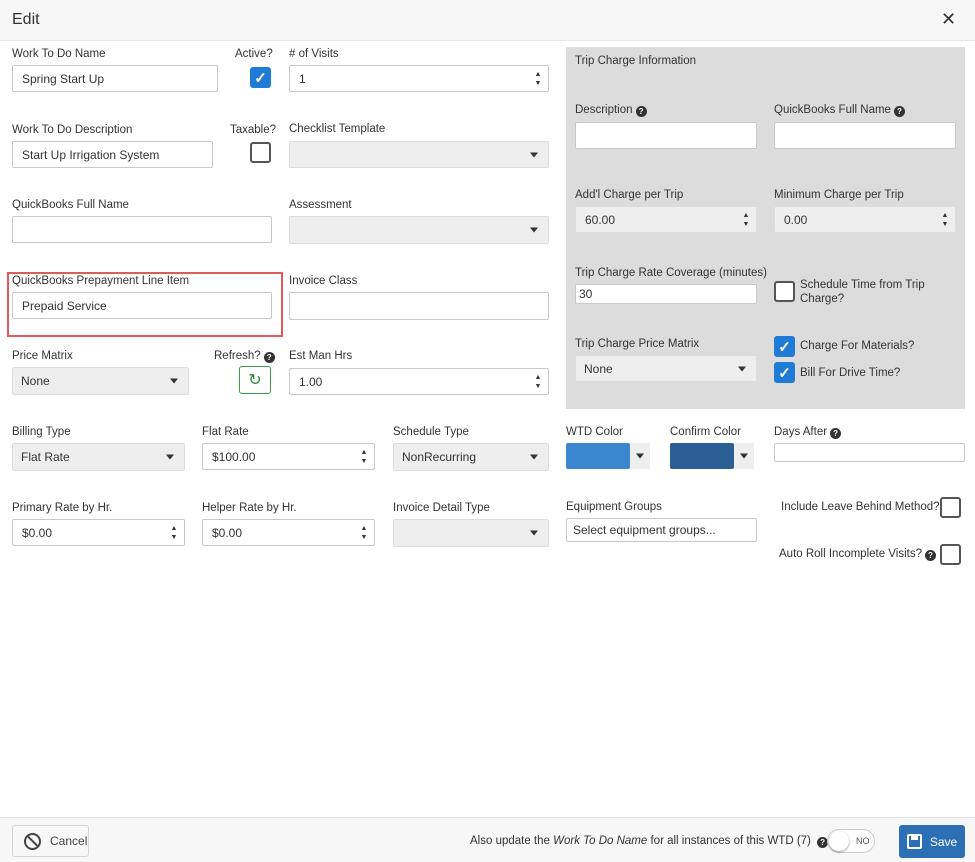 The height and width of the screenshot is (862, 975). I want to click on rate-coverage-input: 30, so click(666, 294).